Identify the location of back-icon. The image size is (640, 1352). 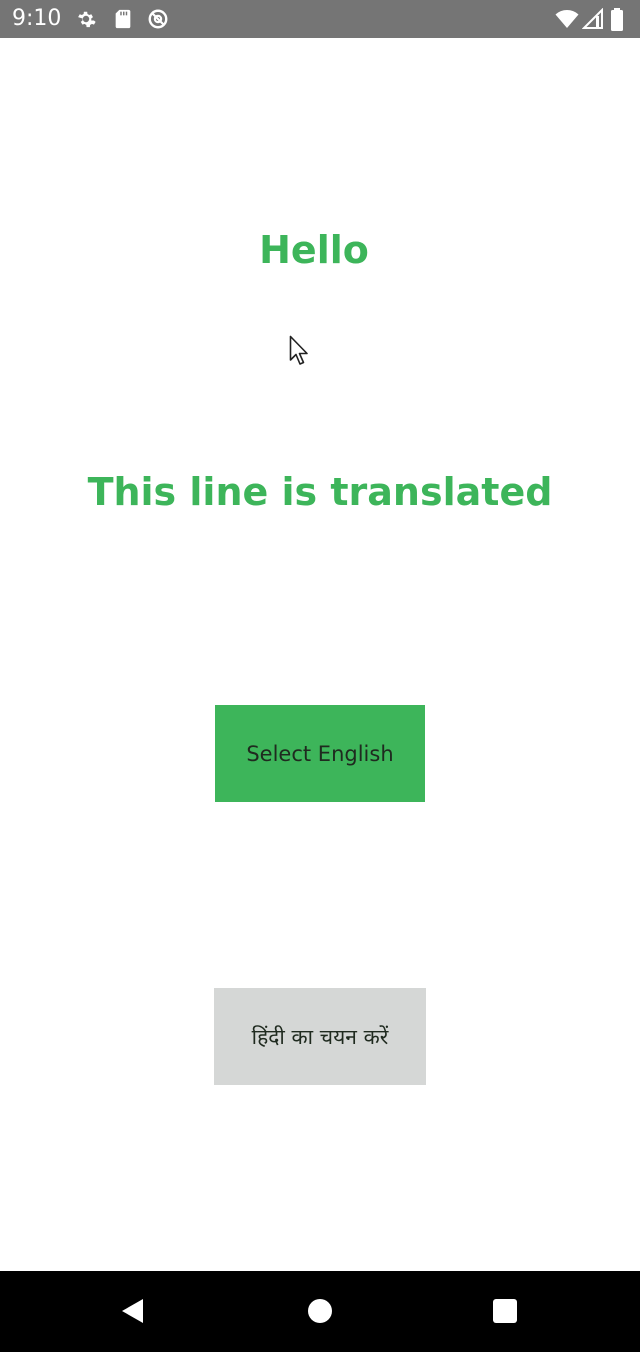
(133, 1311).